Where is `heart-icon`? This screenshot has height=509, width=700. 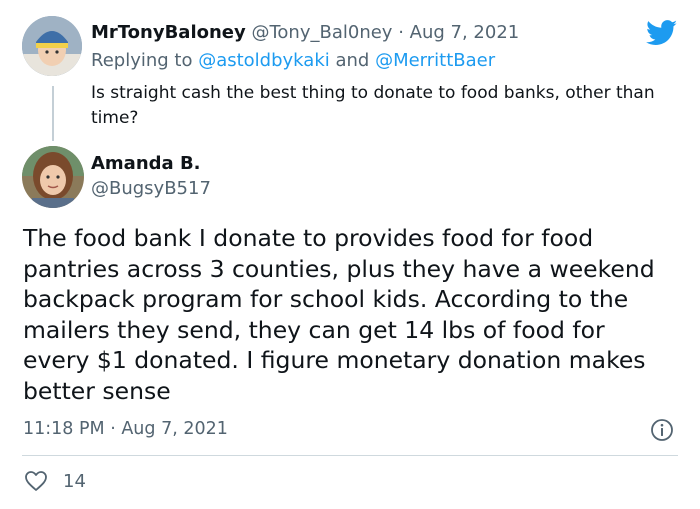 heart-icon is located at coordinates (36, 481).